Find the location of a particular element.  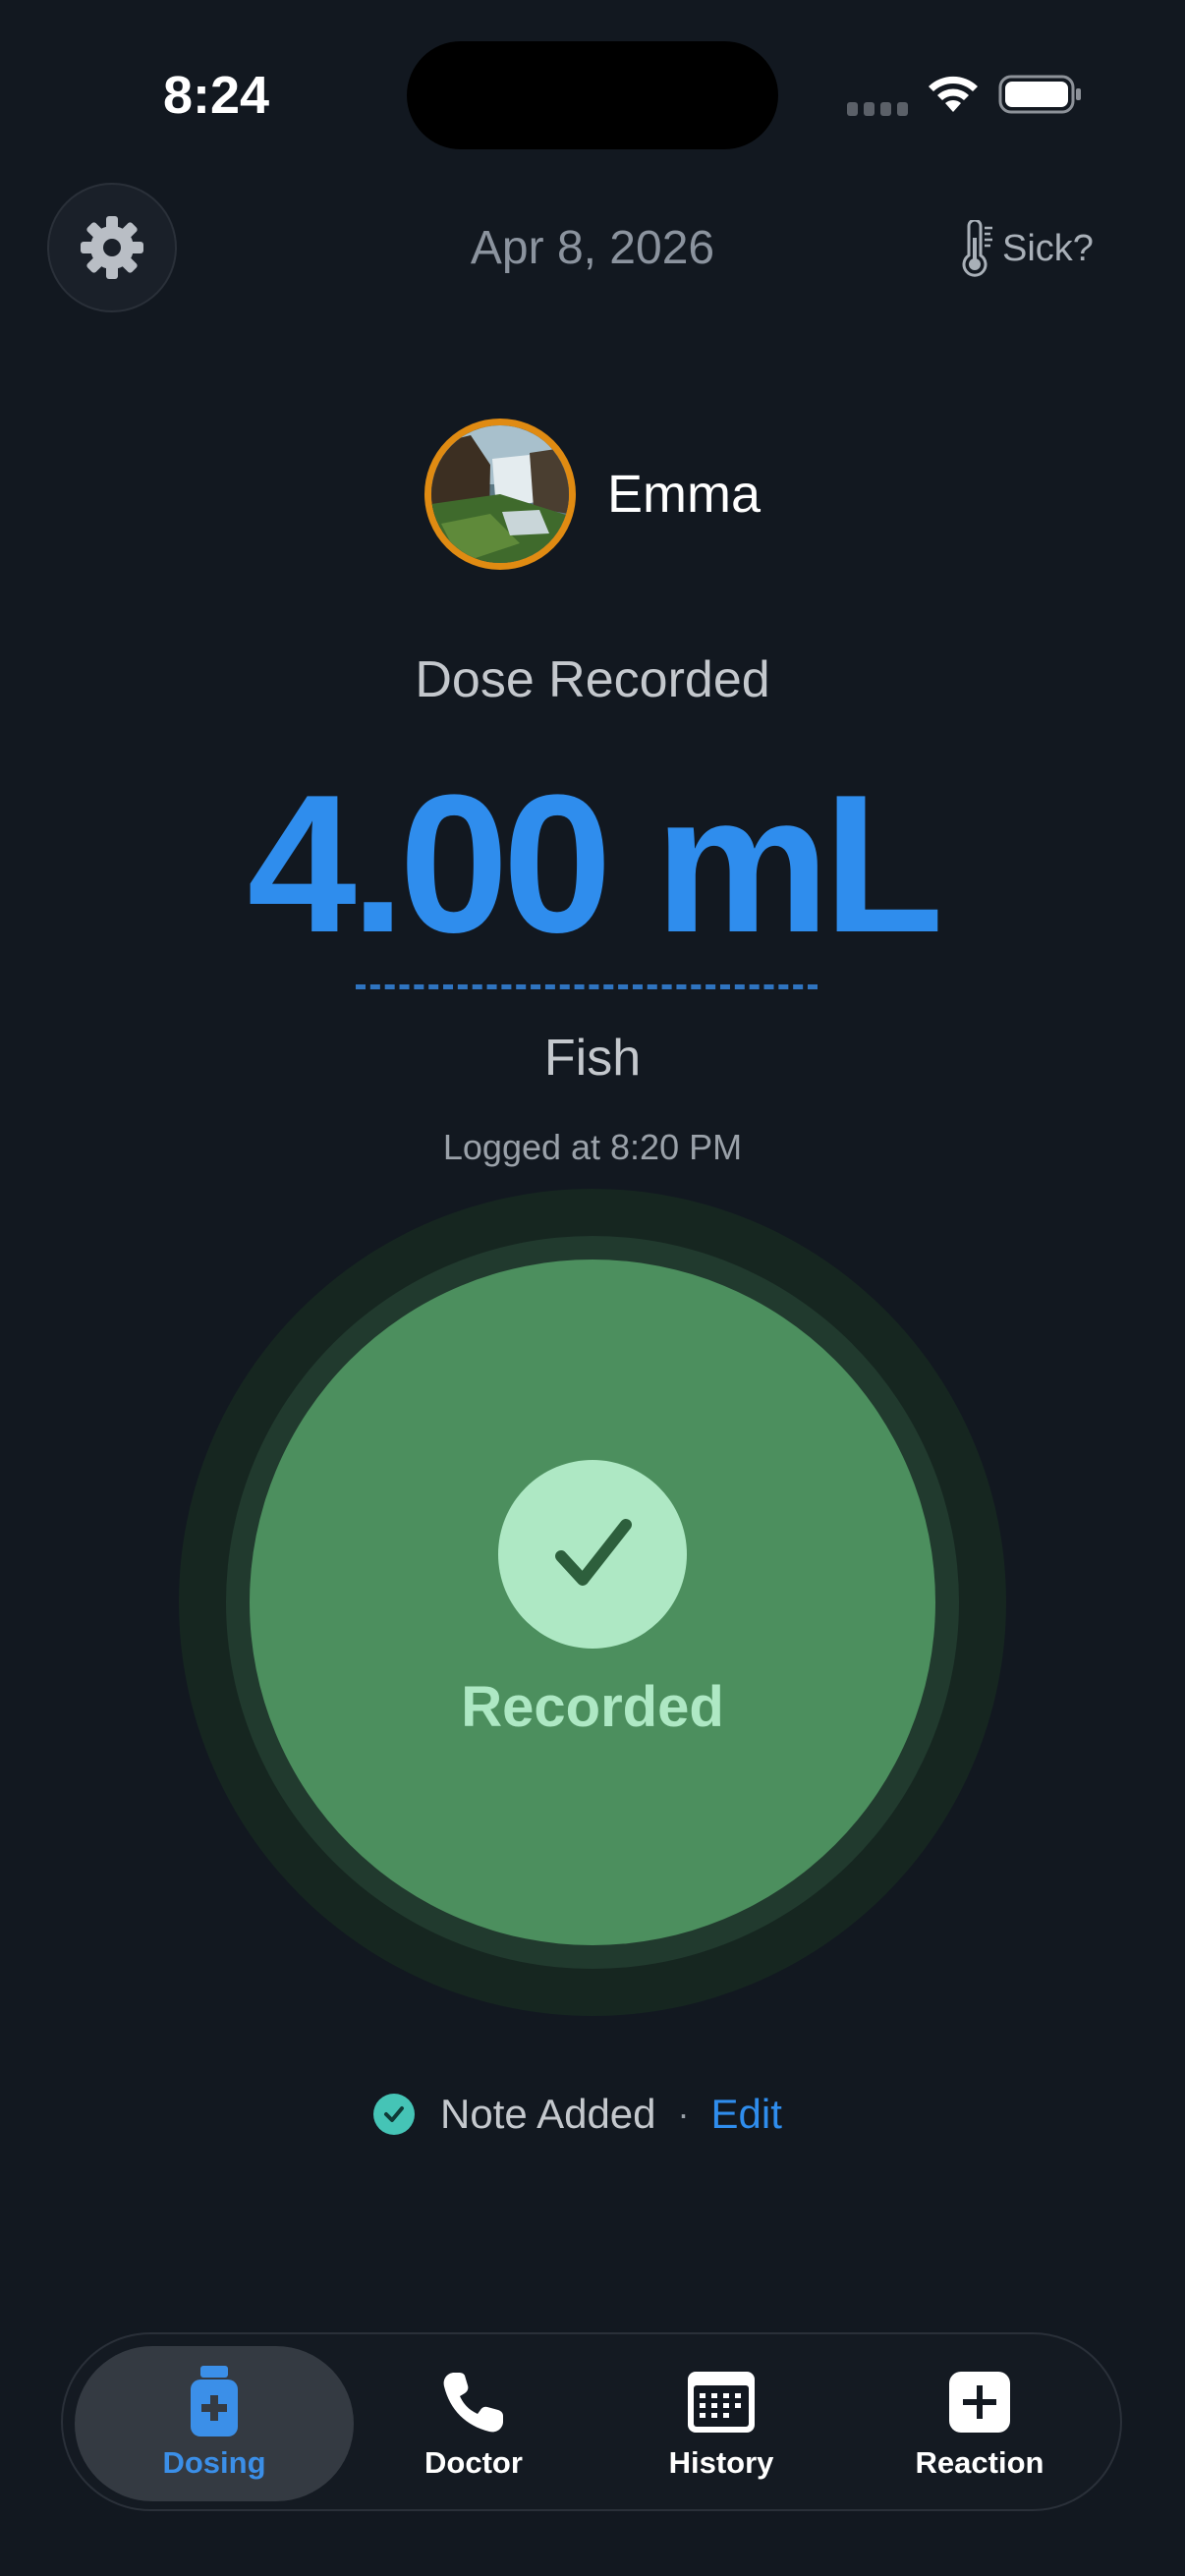

dose-status-label: Dose Recorded is located at coordinates (592, 679).